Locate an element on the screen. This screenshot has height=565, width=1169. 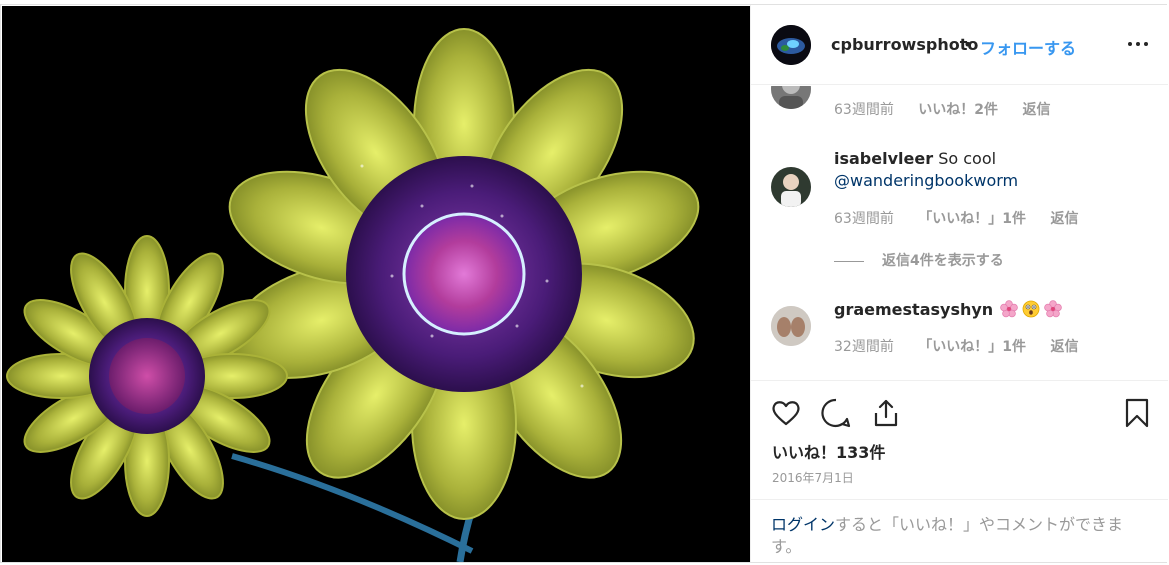
view-replies-label: 返信4件を表示する is located at coordinates (943, 261).